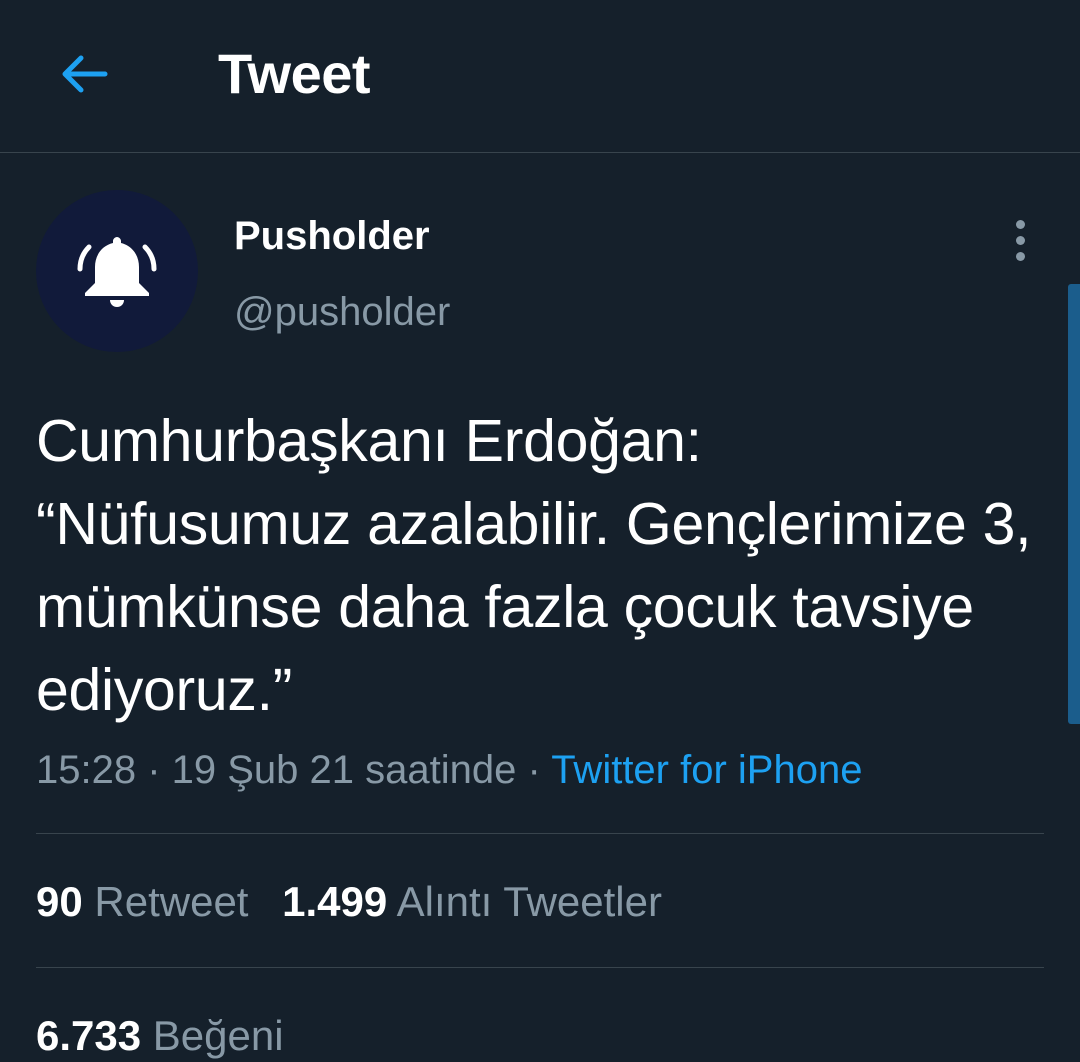 This screenshot has width=1080, height=1062. I want to click on quotes-label: Alıntı Tweetler, so click(529, 901).